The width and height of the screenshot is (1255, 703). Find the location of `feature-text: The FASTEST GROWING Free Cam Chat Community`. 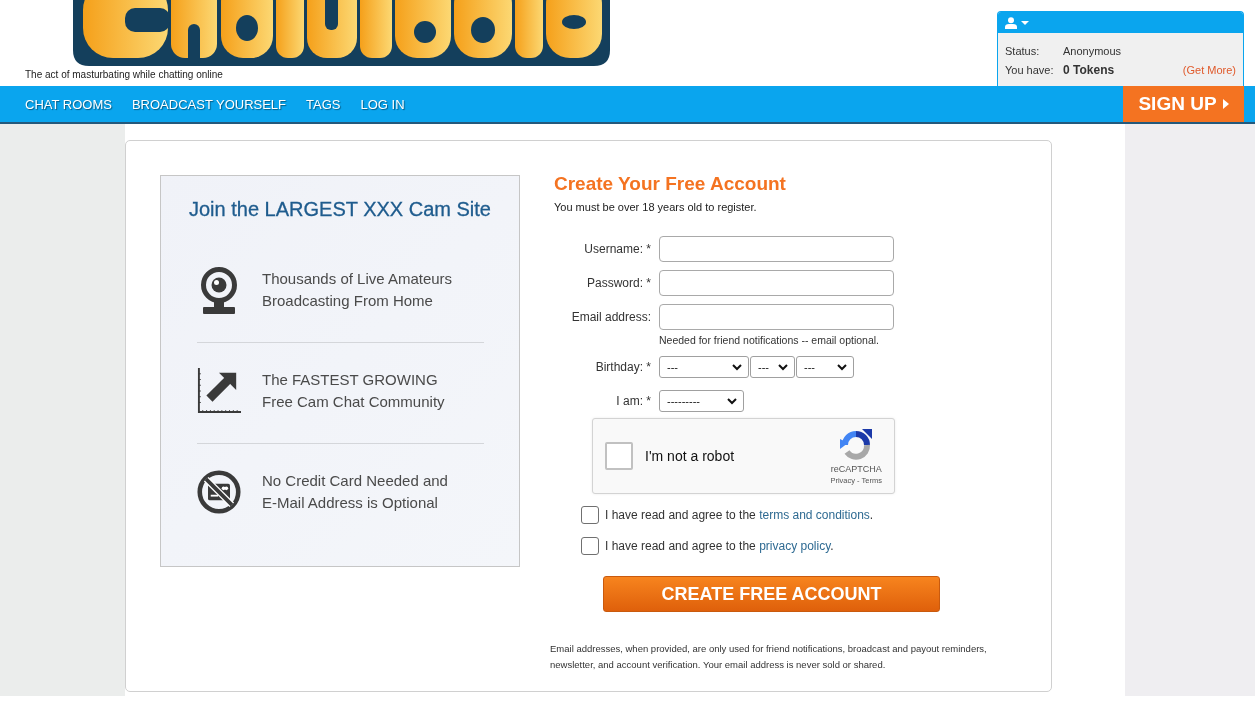

feature-text: The FASTEST GROWING Free Cam Chat Community is located at coordinates (353, 391).